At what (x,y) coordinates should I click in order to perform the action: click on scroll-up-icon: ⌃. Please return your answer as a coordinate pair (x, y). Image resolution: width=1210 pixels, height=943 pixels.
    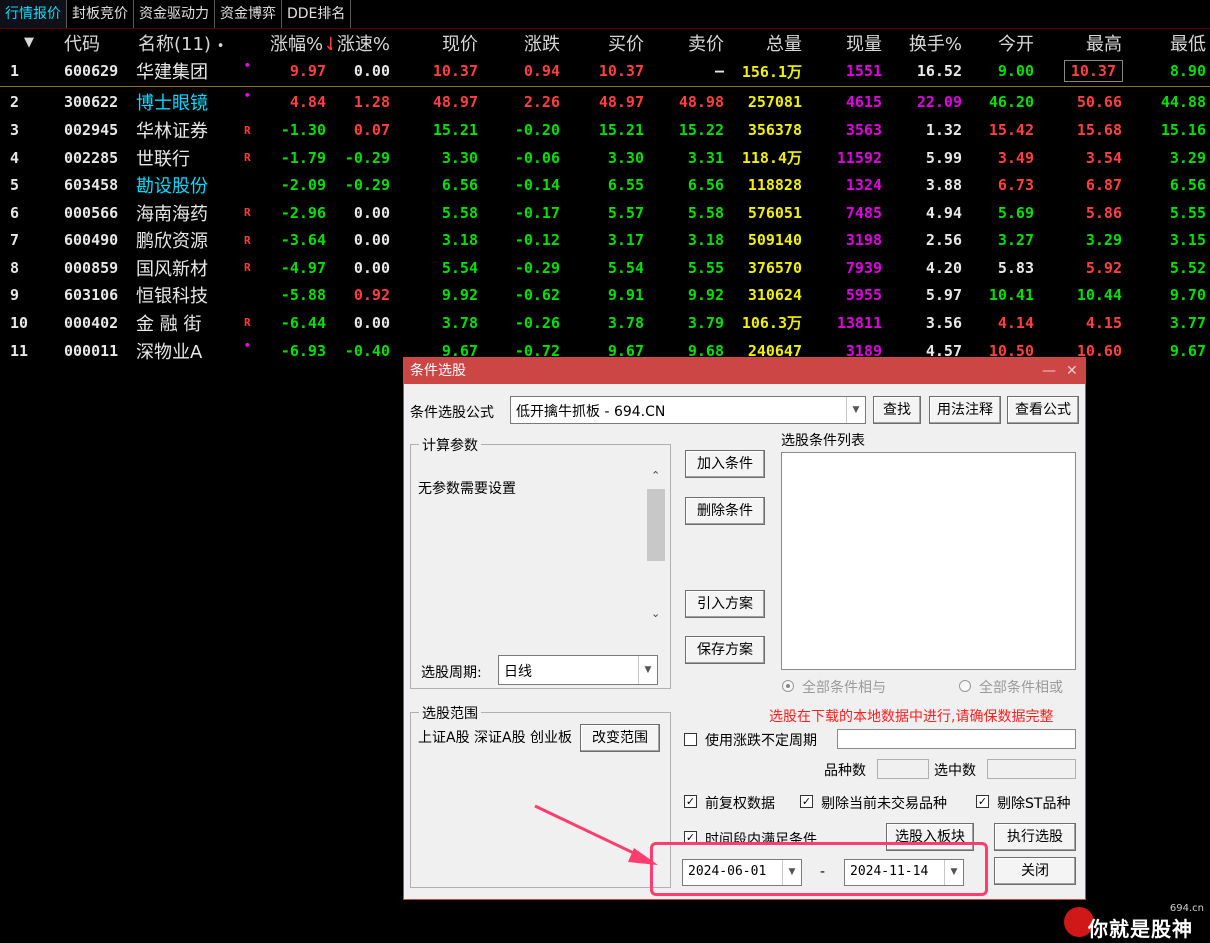
    Looking at the image, I should click on (655, 475).